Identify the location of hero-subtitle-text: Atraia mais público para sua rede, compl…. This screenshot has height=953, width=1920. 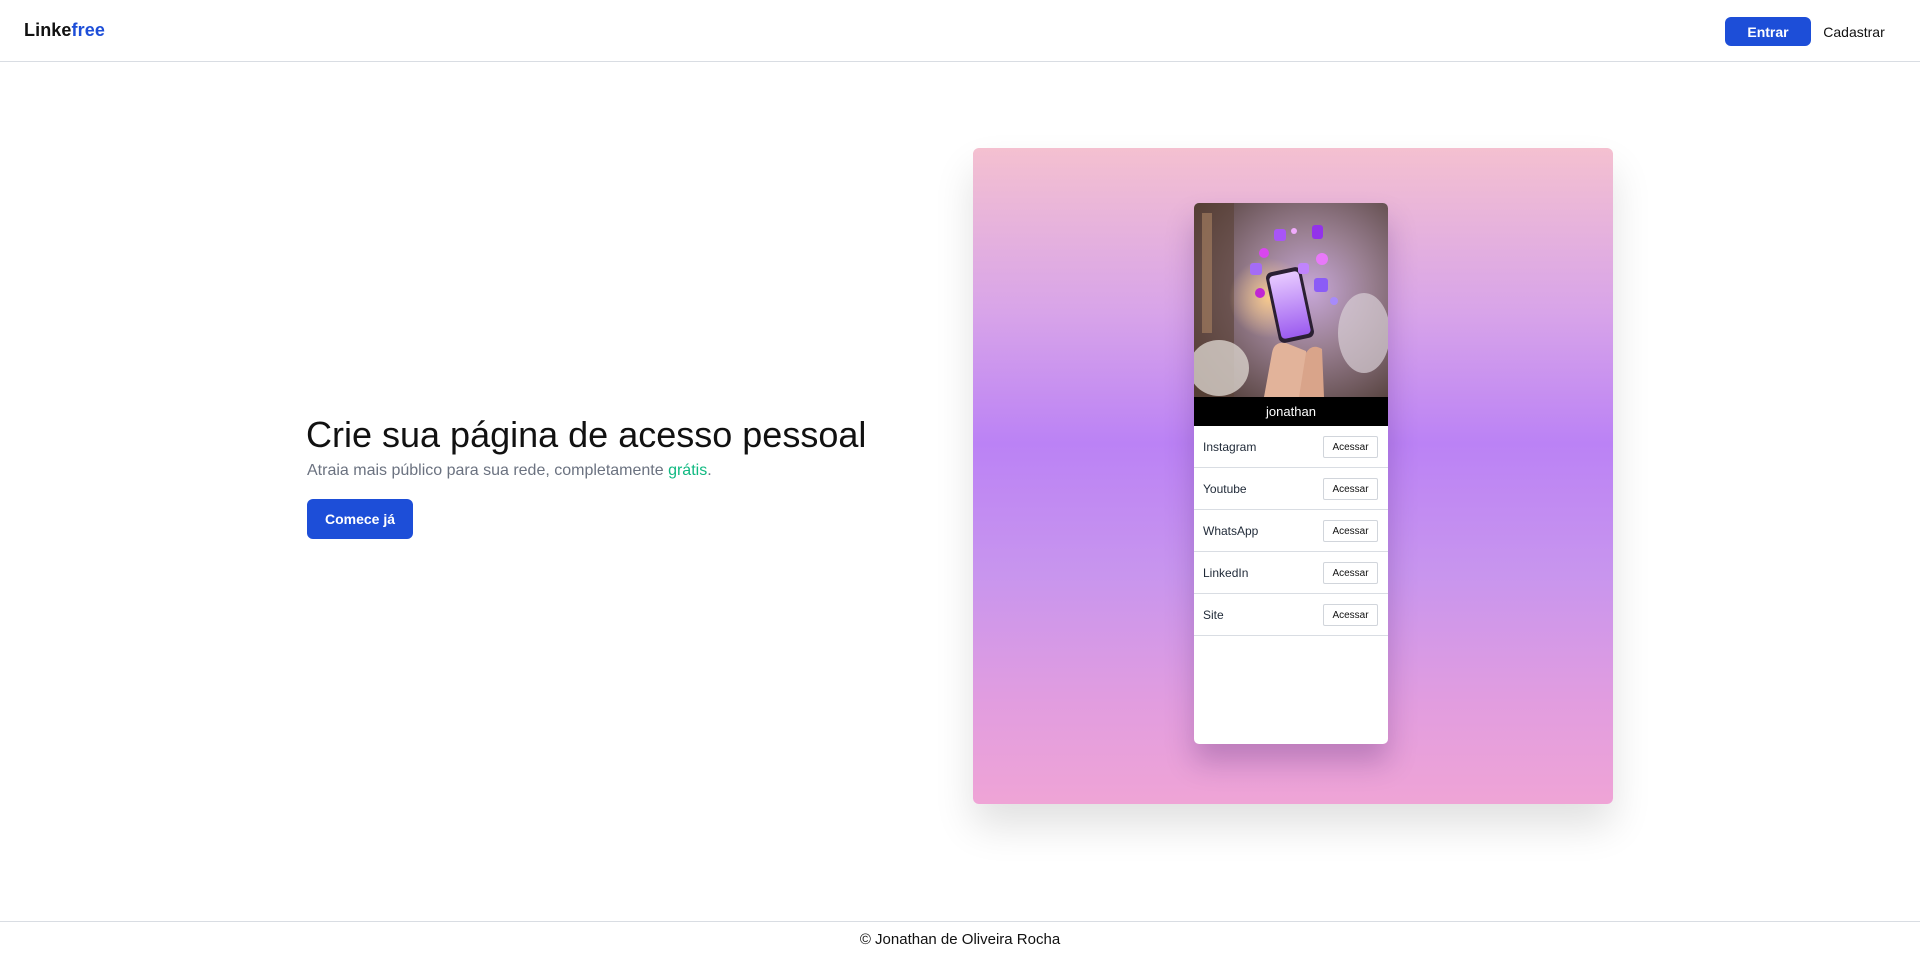
(488, 470).